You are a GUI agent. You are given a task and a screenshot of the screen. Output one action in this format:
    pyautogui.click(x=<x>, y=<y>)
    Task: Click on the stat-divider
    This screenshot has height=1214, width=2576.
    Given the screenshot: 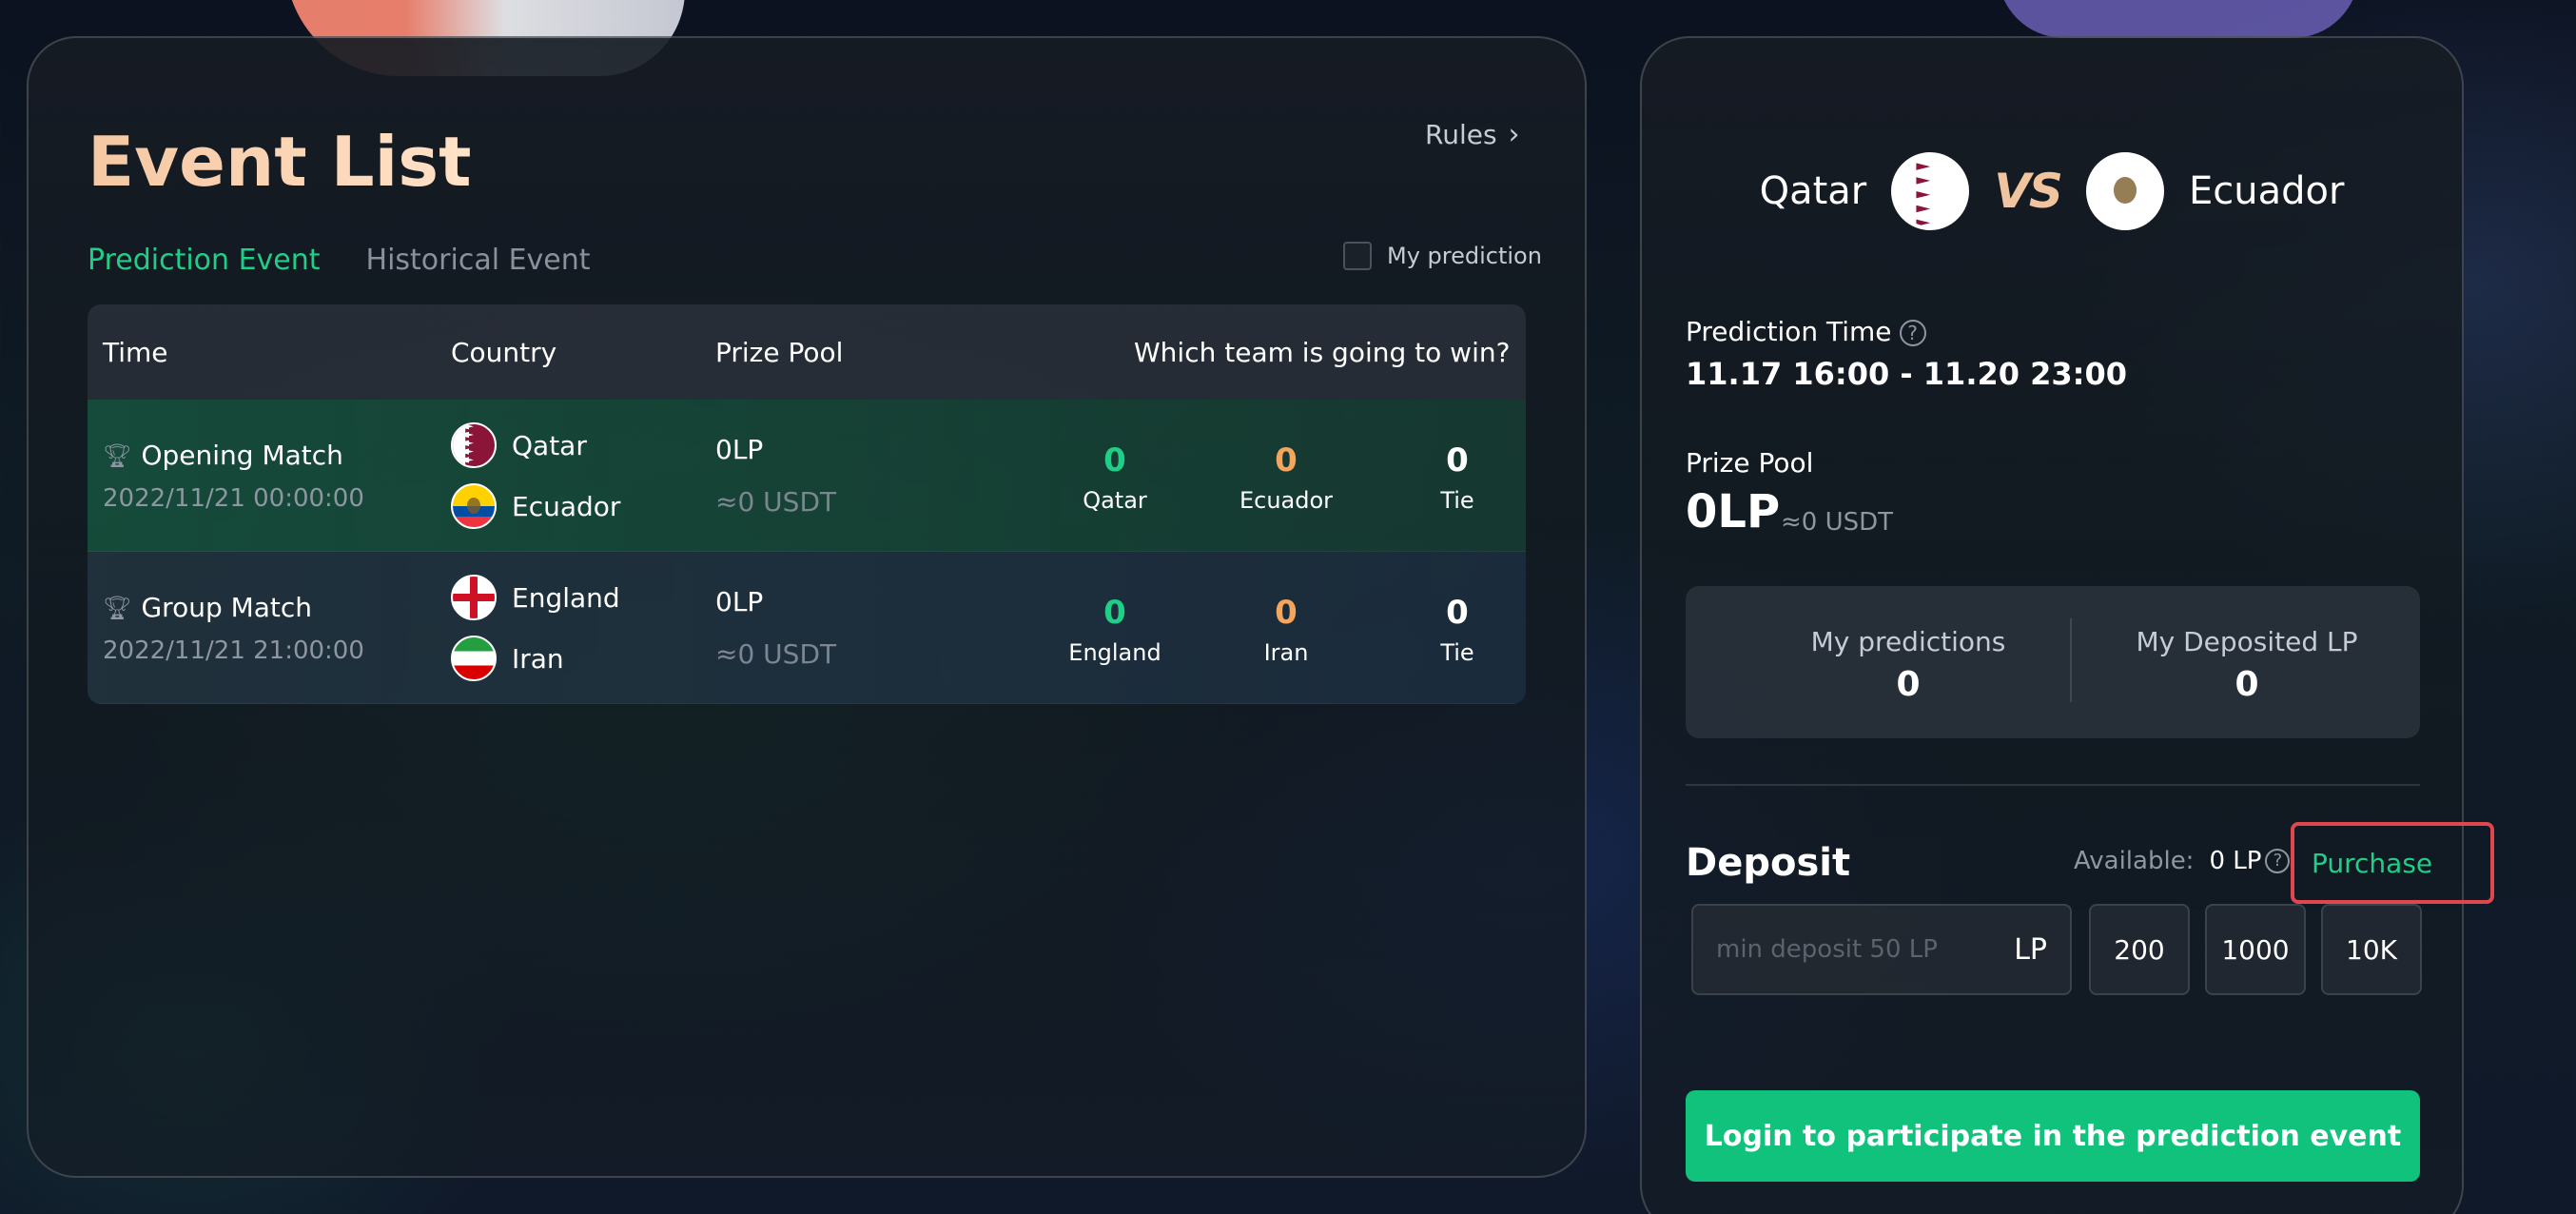 What is the action you would take?
    pyautogui.click(x=2071, y=660)
    